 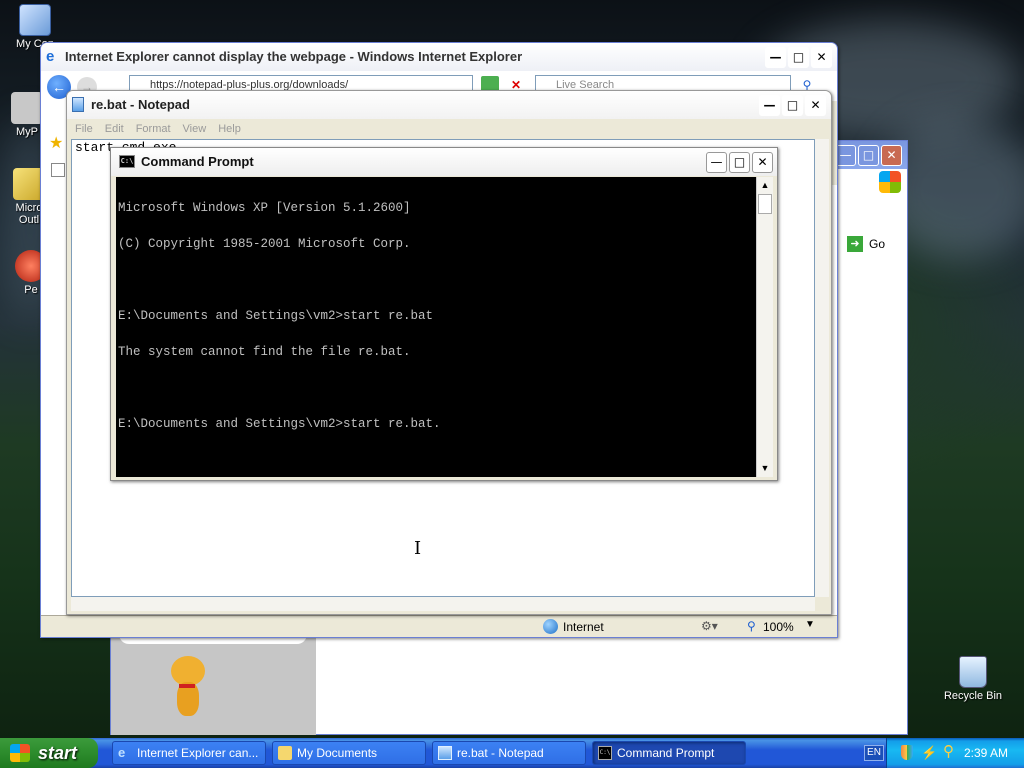 What do you see at coordinates (583, 627) in the screenshot?
I see `status-zone: Internet` at bounding box center [583, 627].